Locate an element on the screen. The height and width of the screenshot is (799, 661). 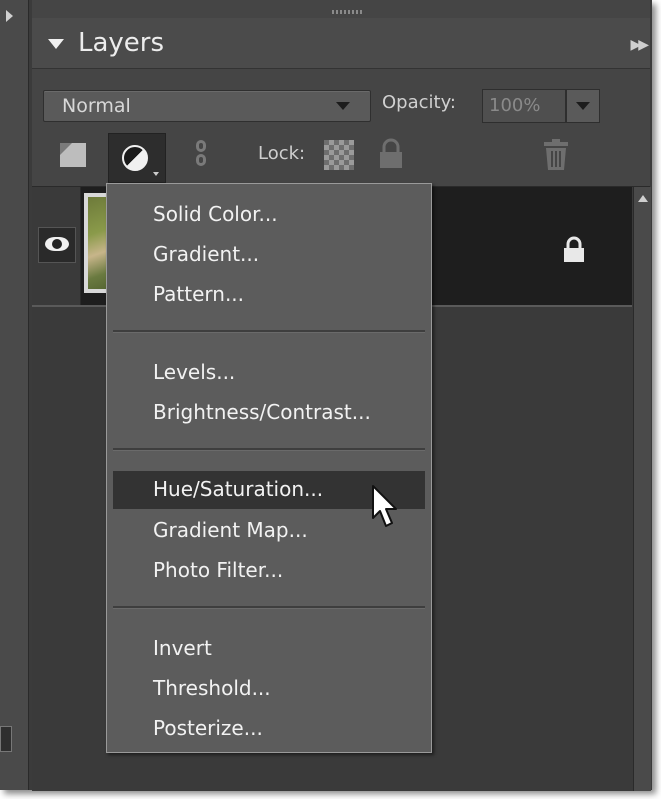
lock-transparency-button is located at coordinates (339, 155).